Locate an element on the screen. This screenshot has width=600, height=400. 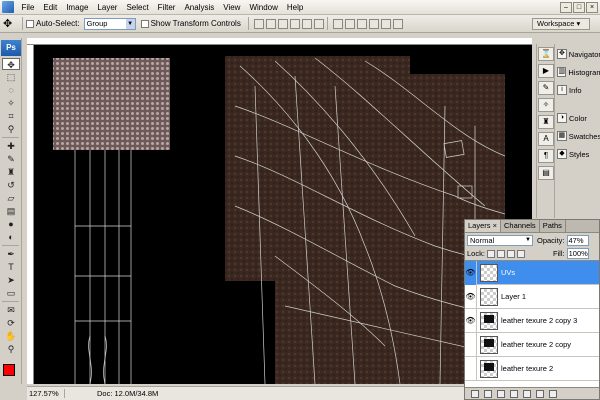
dodge-tool-icon: ◐ is located at coordinates (11, 237).